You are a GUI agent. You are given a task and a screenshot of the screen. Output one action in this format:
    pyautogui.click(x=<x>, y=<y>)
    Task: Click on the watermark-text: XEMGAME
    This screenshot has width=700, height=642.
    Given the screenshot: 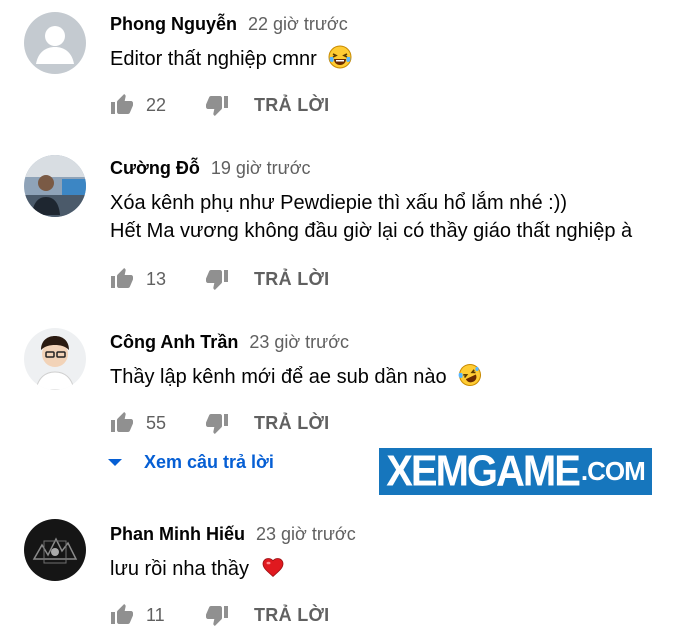 What is the action you would take?
    pyautogui.click(x=483, y=471)
    